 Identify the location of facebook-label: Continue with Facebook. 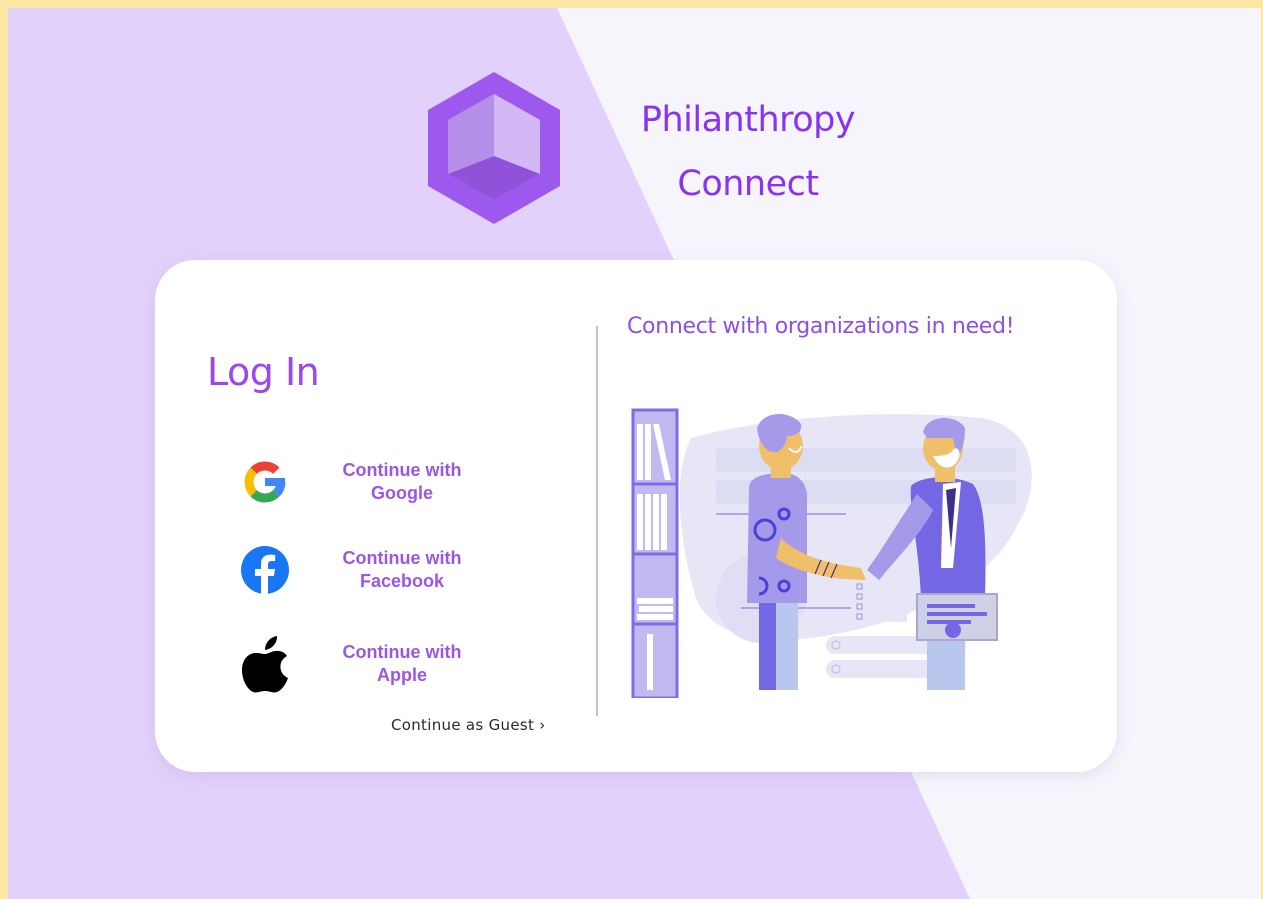
(402, 569).